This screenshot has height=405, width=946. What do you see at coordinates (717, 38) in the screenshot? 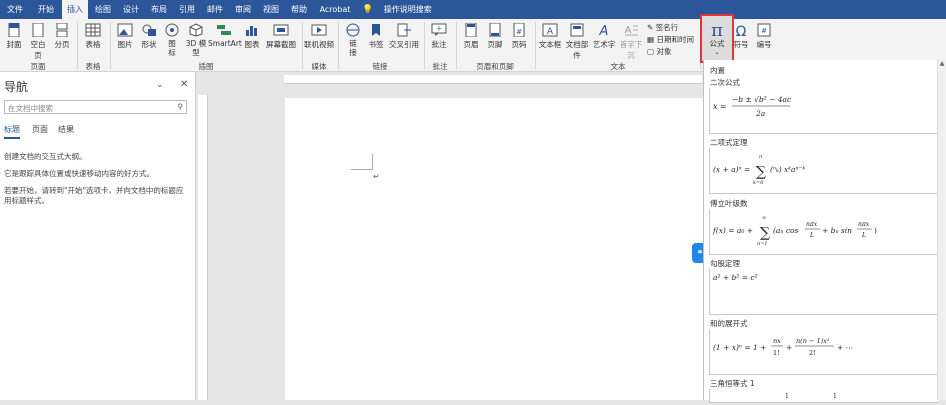
I see `equation-button: π 公式 ⌄` at bounding box center [717, 38].